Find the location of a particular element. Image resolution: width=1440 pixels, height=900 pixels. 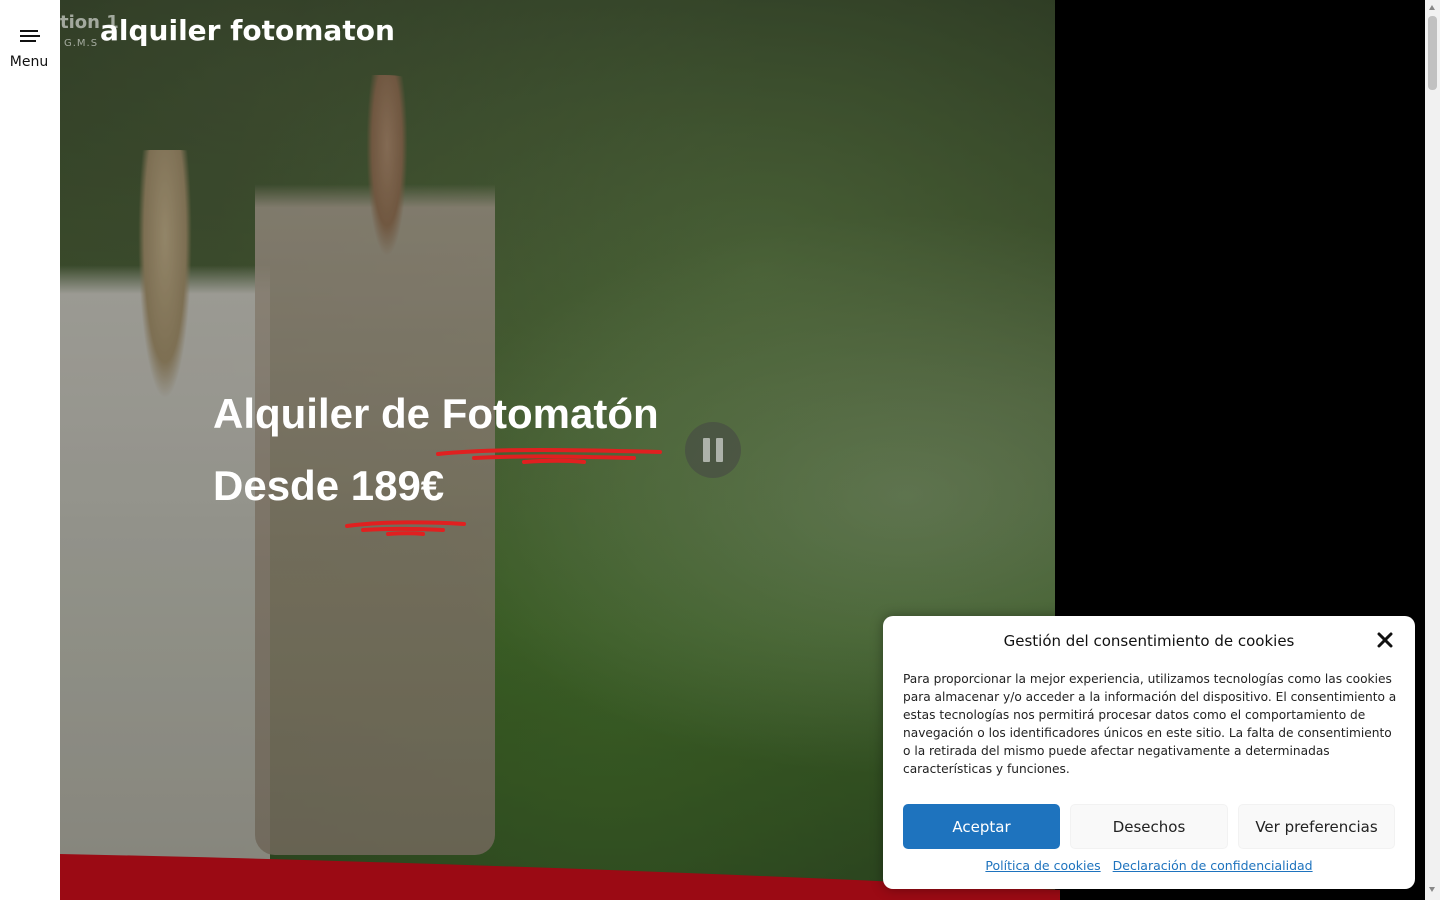

cookie-policy-link: Política de cookies is located at coordinates (1042, 865).